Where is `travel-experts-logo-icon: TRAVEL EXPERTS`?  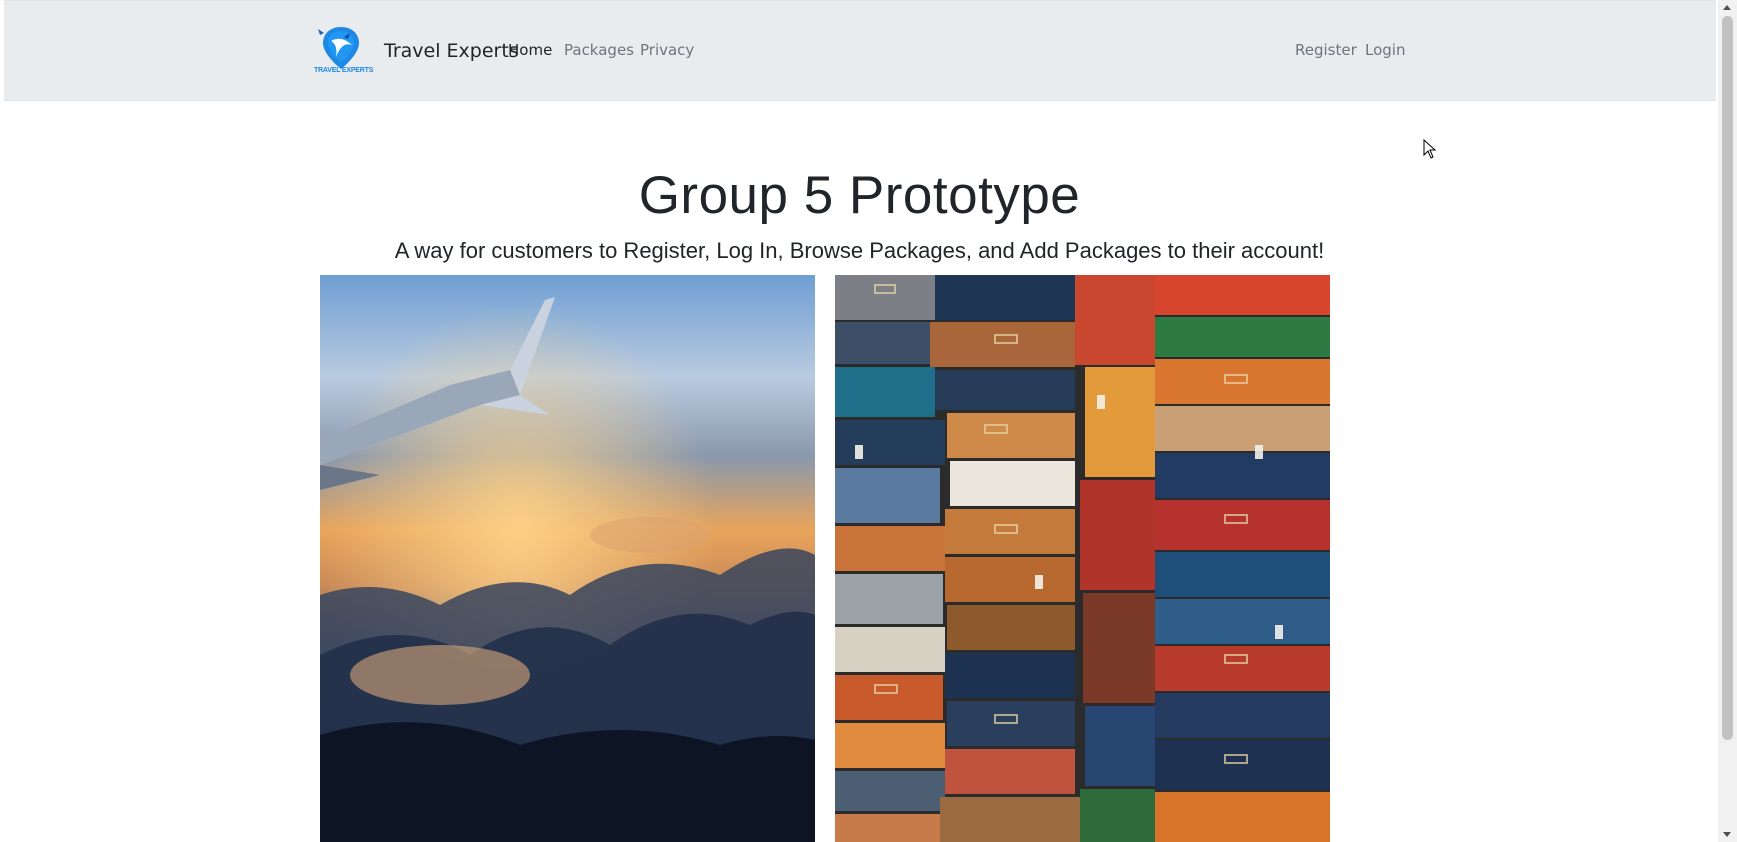 travel-experts-logo-icon: TRAVEL EXPERTS is located at coordinates (344, 51).